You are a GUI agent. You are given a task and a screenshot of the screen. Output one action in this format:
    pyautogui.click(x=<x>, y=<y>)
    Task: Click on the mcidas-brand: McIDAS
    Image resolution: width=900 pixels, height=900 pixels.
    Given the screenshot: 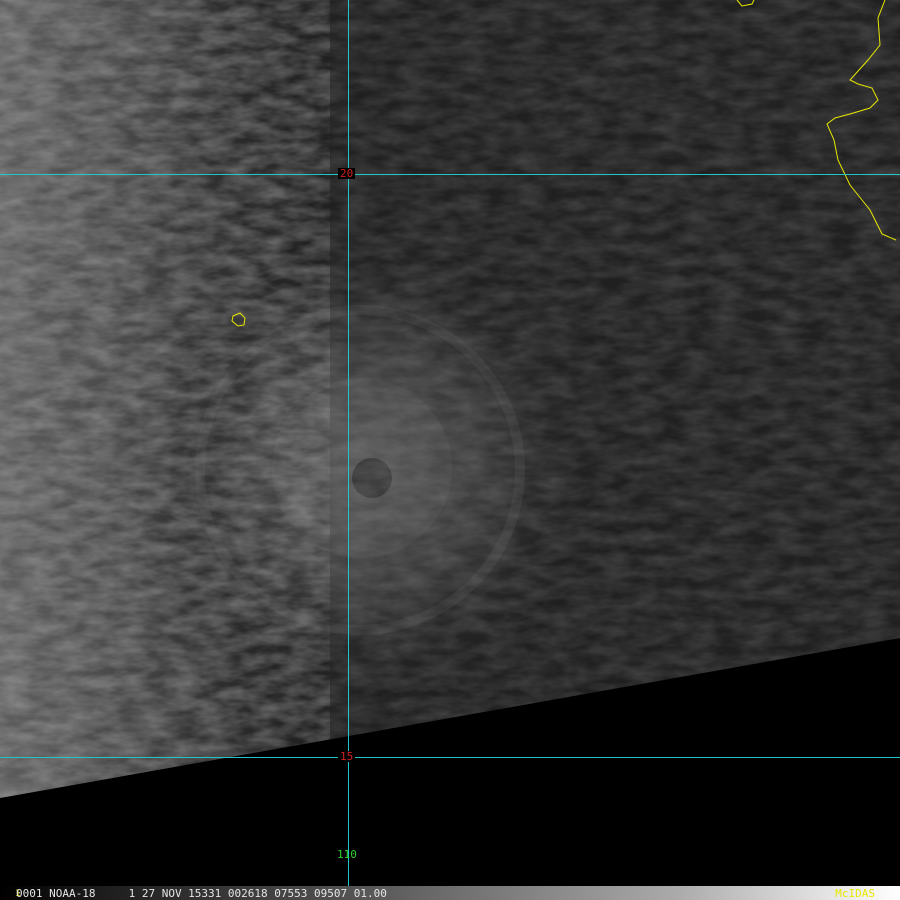 What is the action you would take?
    pyautogui.click(x=855, y=893)
    